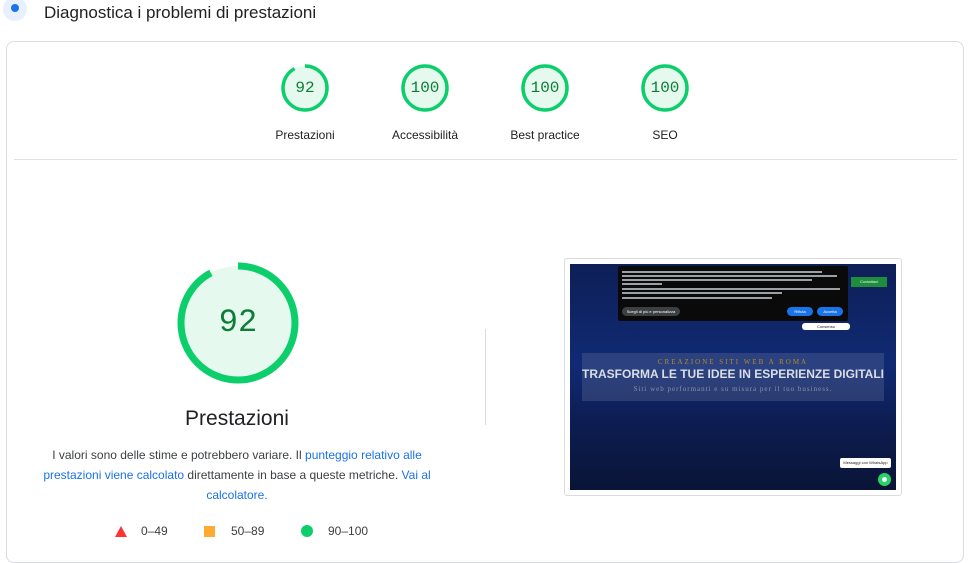  Describe the element at coordinates (293, 475) in the screenshot. I see `description-text: direttamente in base a queste metriche.` at that location.